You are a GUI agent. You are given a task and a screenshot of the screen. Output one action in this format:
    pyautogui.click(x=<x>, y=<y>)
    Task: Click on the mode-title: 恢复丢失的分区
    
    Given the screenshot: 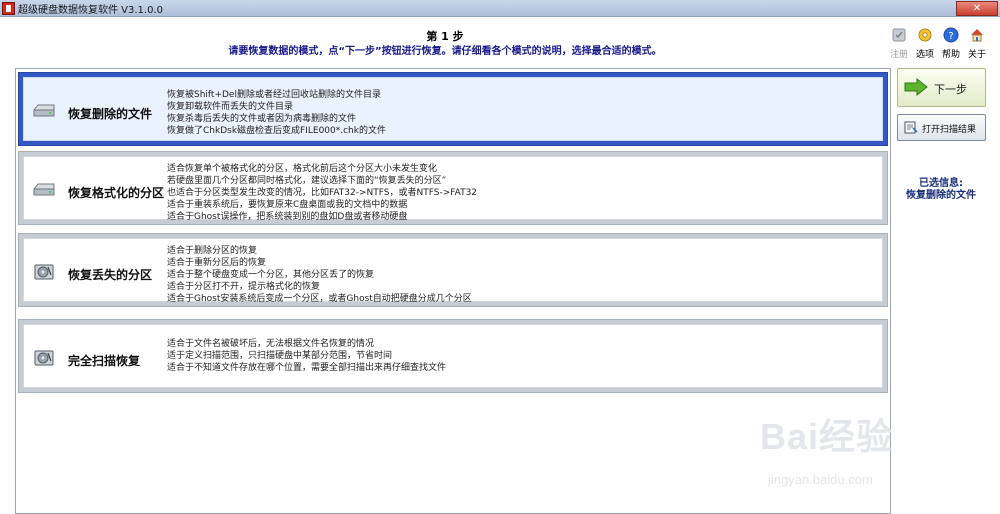 What is the action you would take?
    pyautogui.click(x=110, y=275)
    